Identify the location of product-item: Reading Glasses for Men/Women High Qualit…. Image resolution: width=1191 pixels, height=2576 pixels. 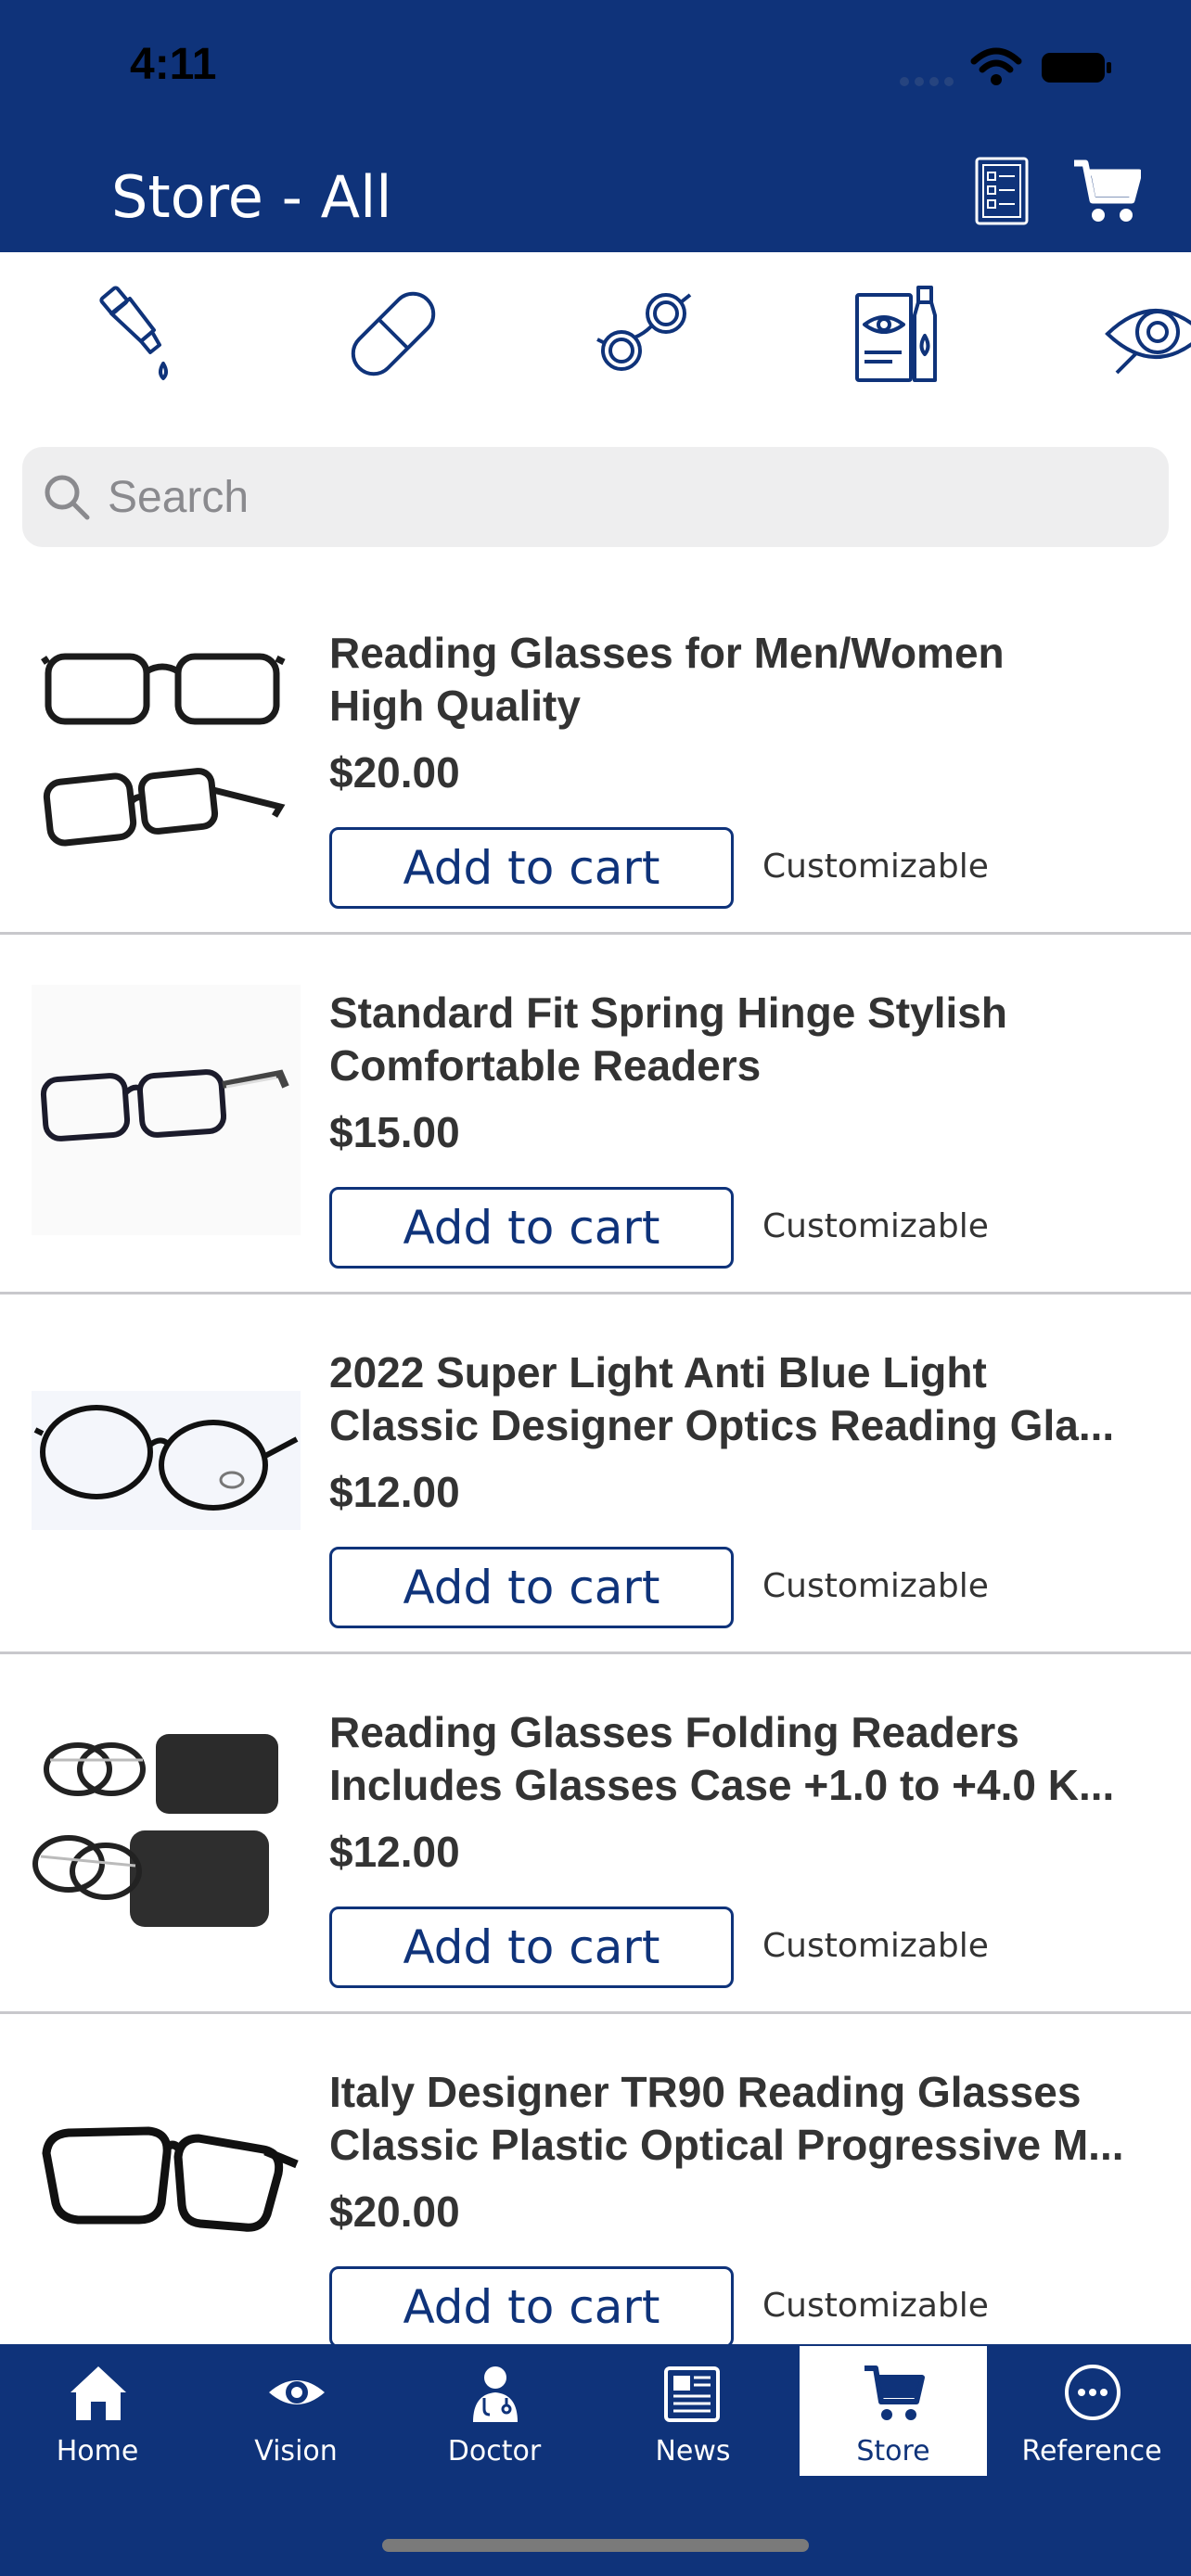
(595, 755).